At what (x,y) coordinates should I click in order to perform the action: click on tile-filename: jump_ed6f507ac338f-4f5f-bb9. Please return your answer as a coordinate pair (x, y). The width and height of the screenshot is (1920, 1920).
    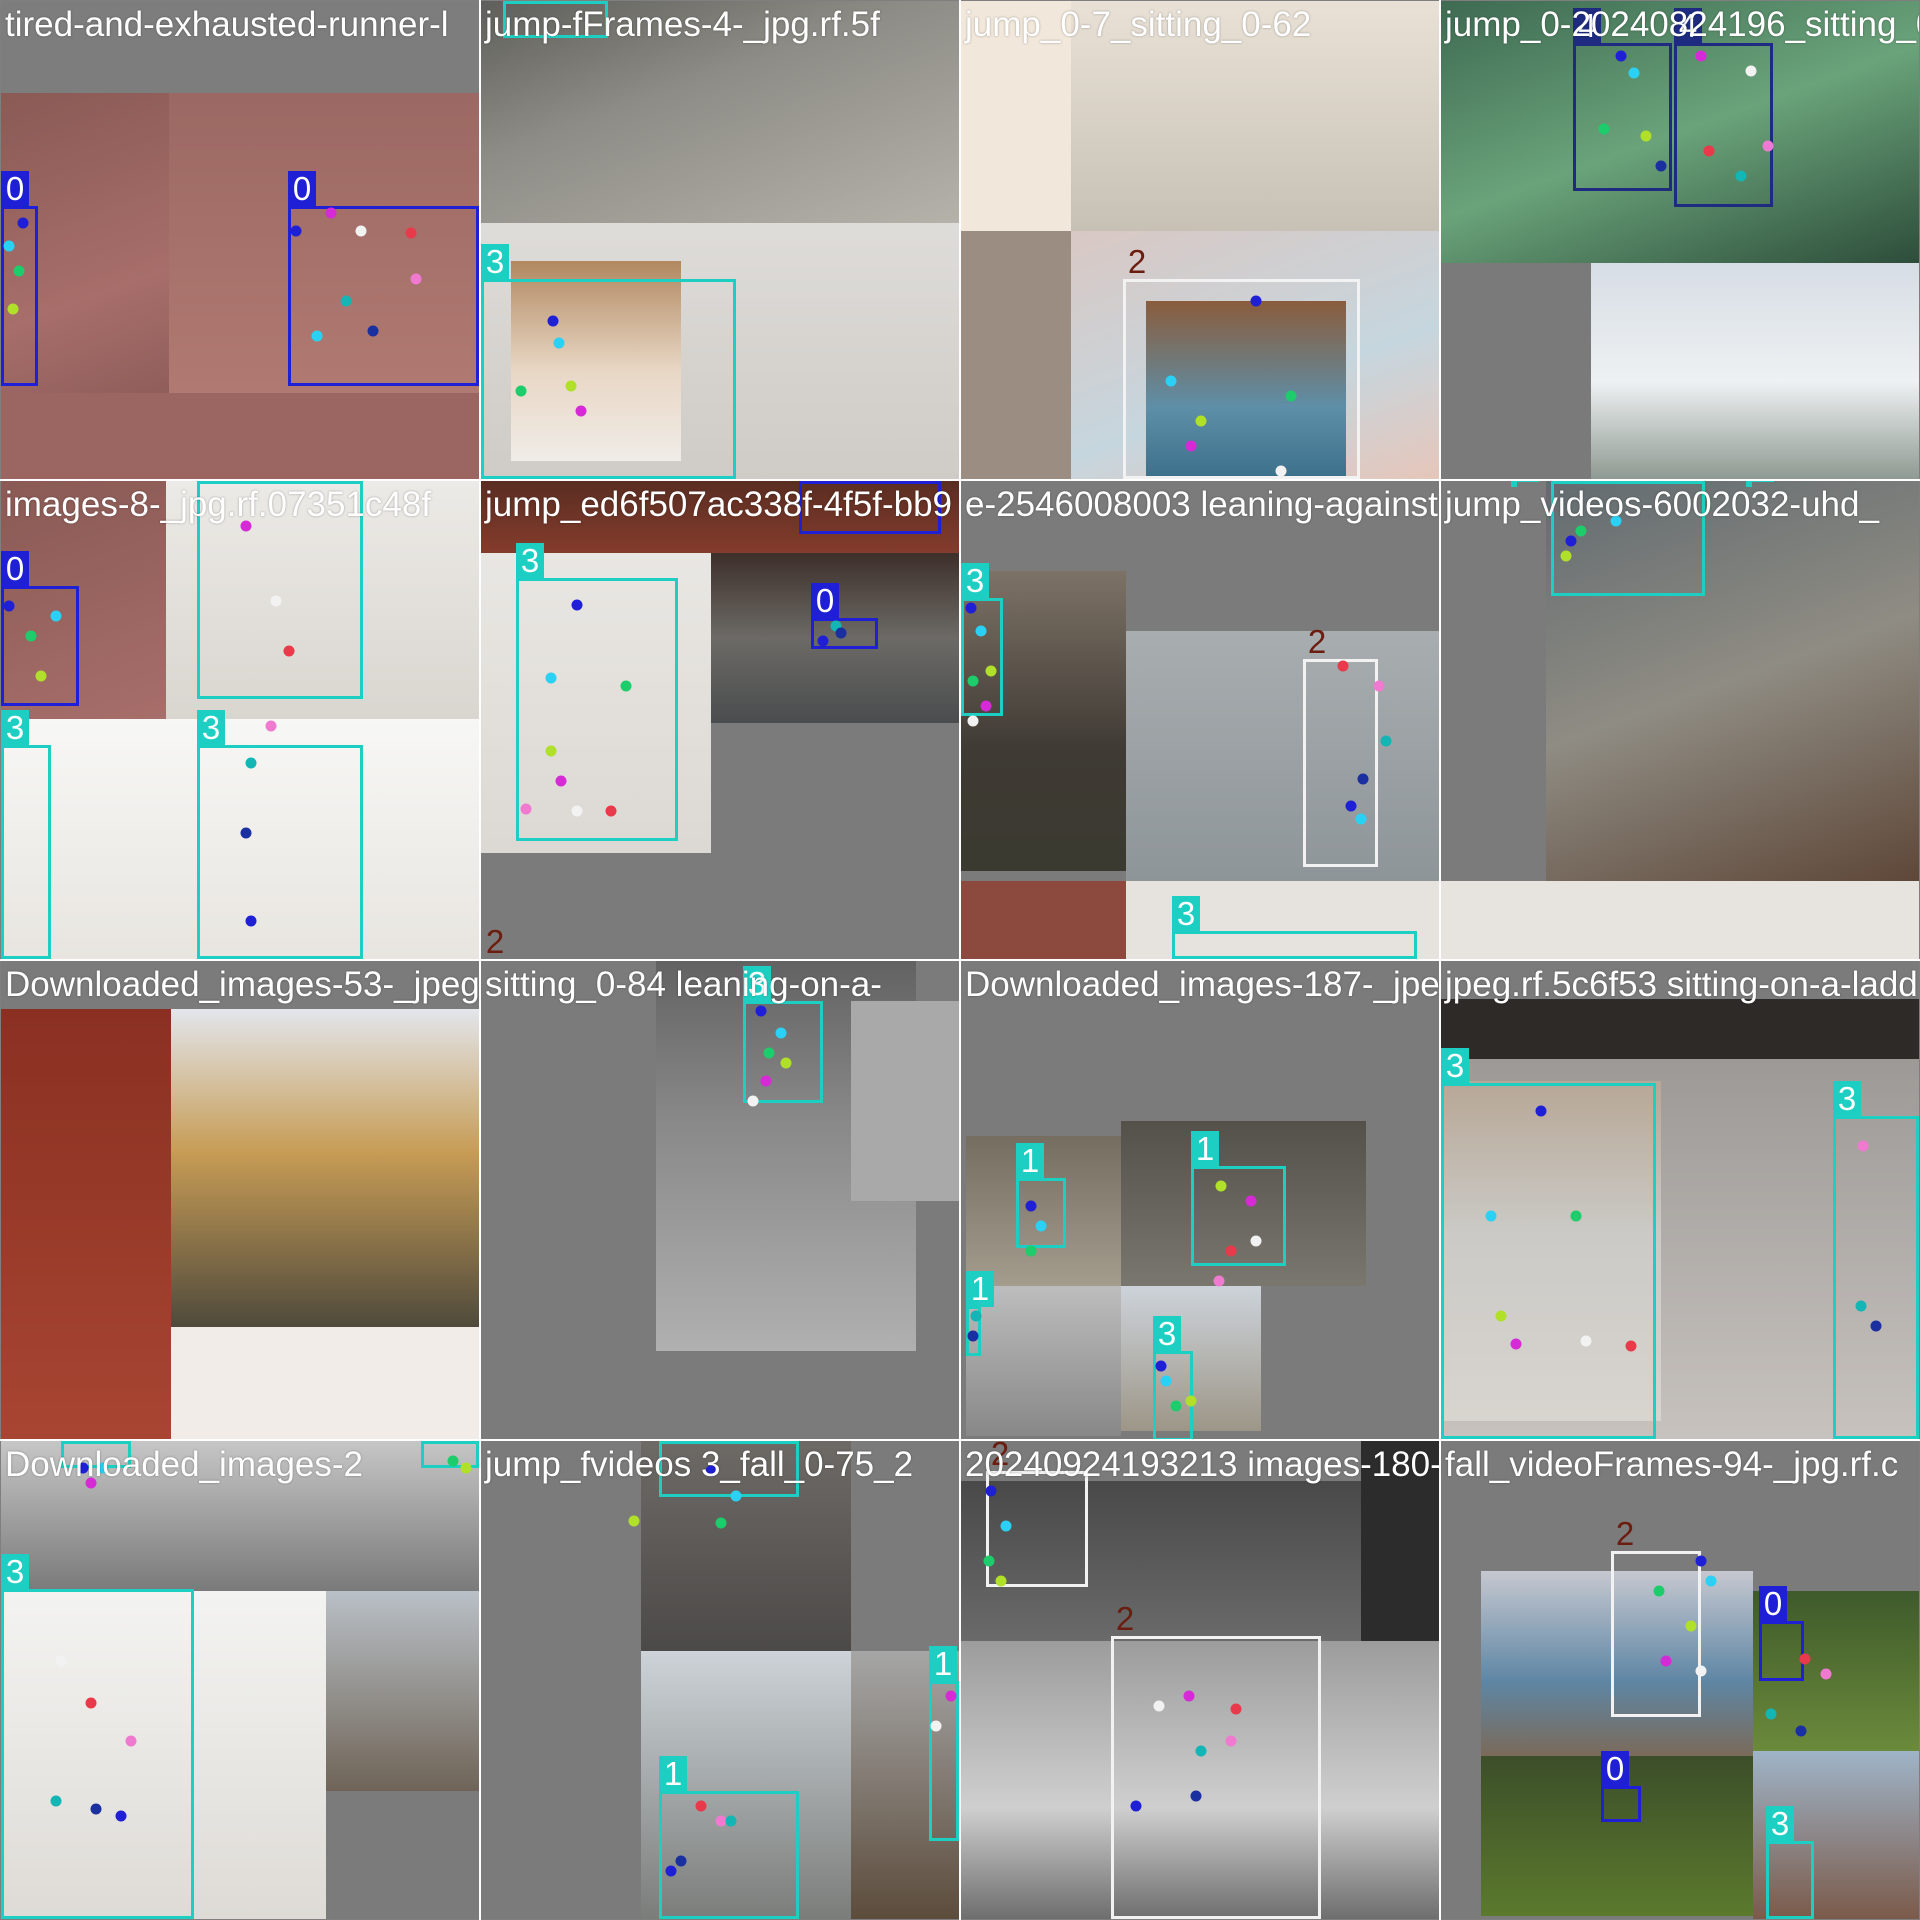
    Looking at the image, I should click on (719, 504).